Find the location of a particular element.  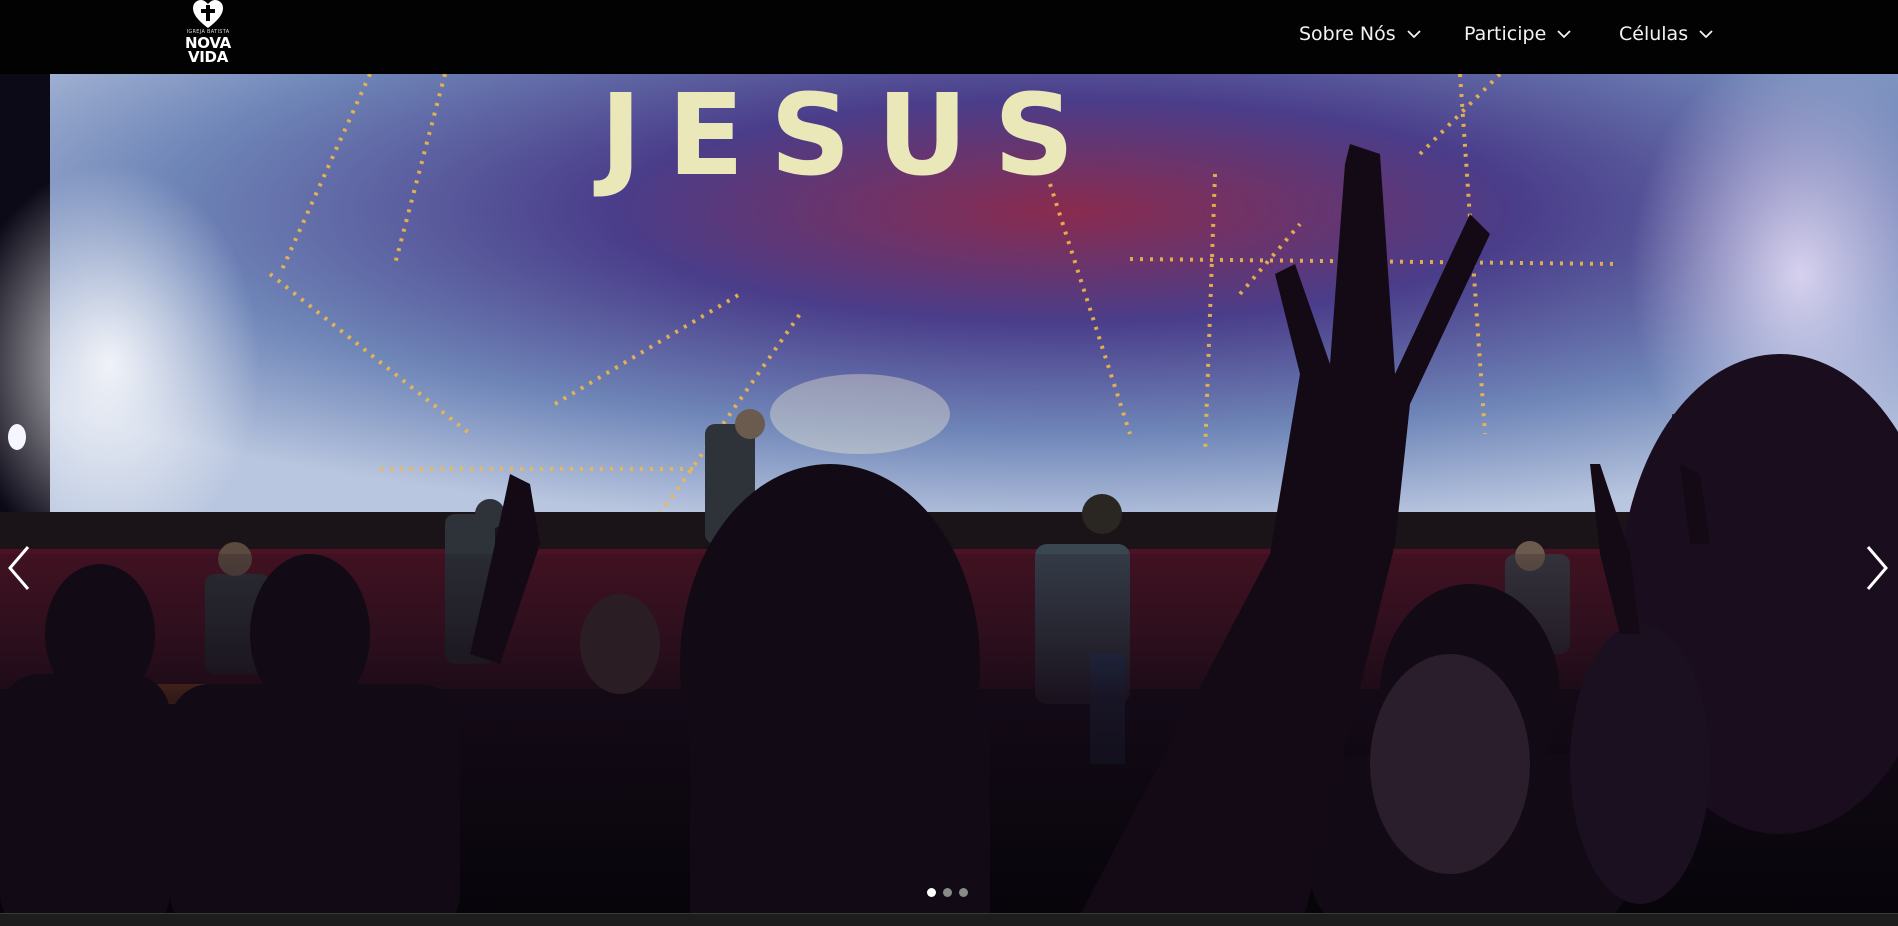

page-bottom-strip is located at coordinates (949, 919).